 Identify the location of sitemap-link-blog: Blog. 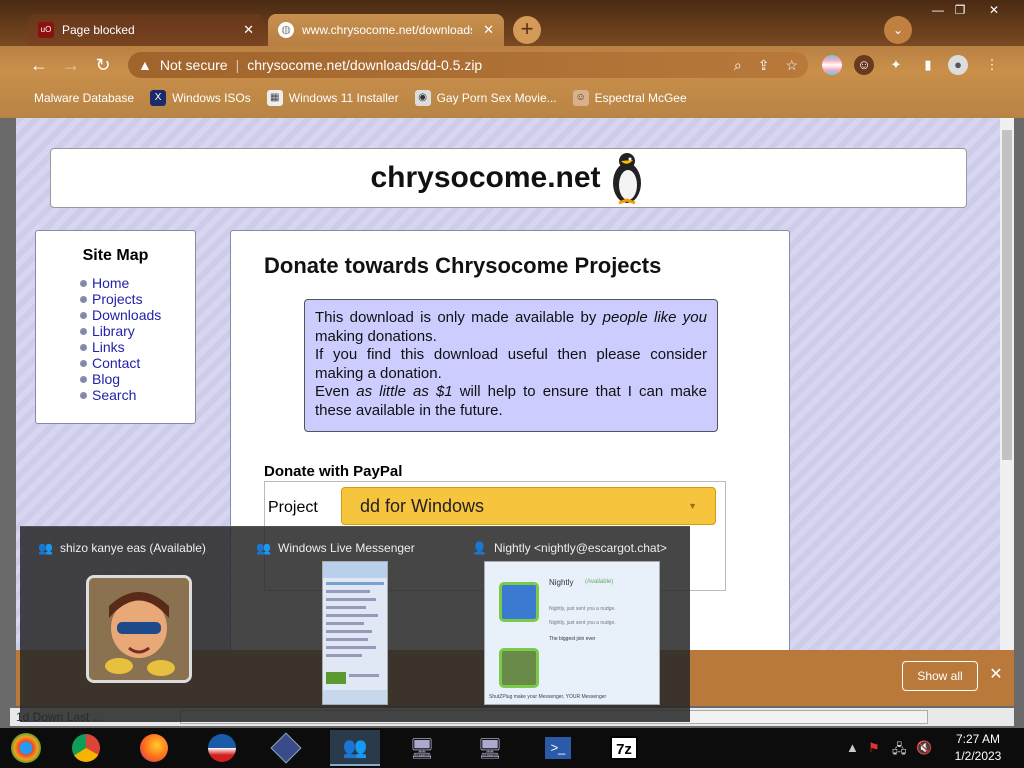
(137, 379).